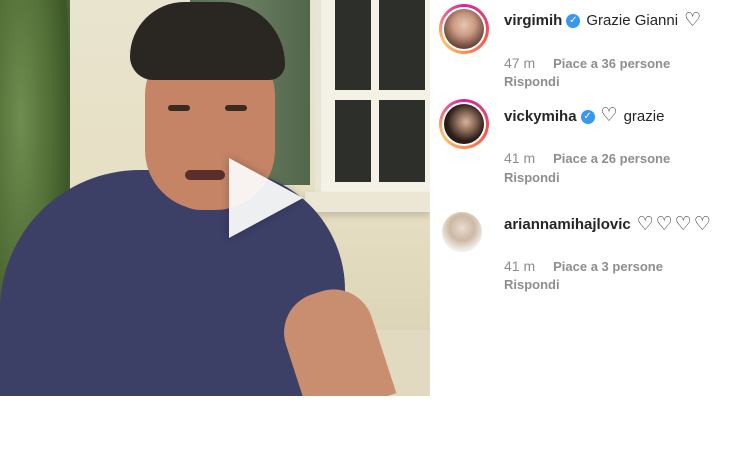 This screenshot has width=738, height=462. Describe the element at coordinates (632, 20) in the screenshot. I see `comment-text: Grazie Gianni` at that location.